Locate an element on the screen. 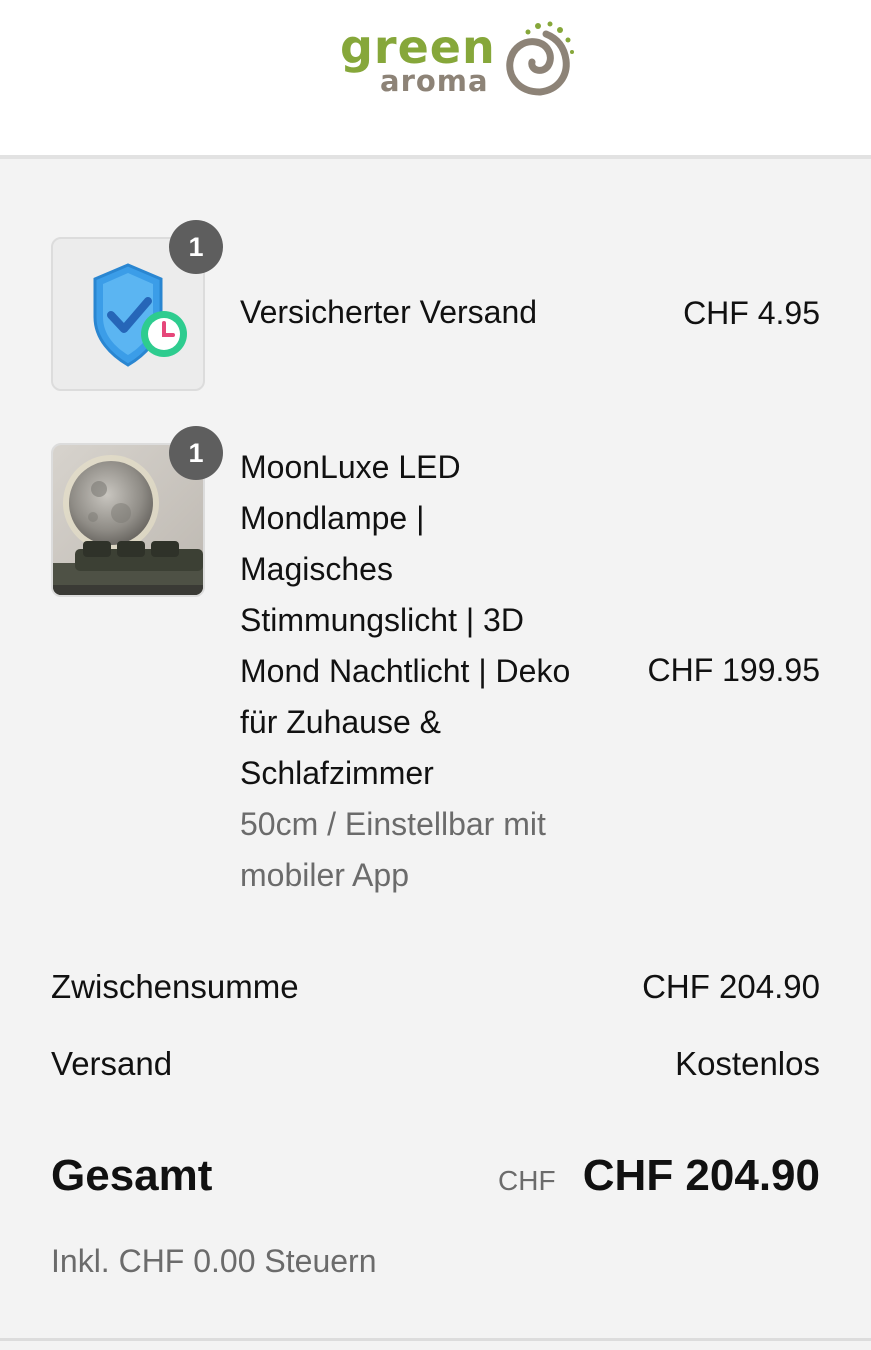 The image size is (871, 1350). item-price: CHF 199.95 is located at coordinates (733, 670).